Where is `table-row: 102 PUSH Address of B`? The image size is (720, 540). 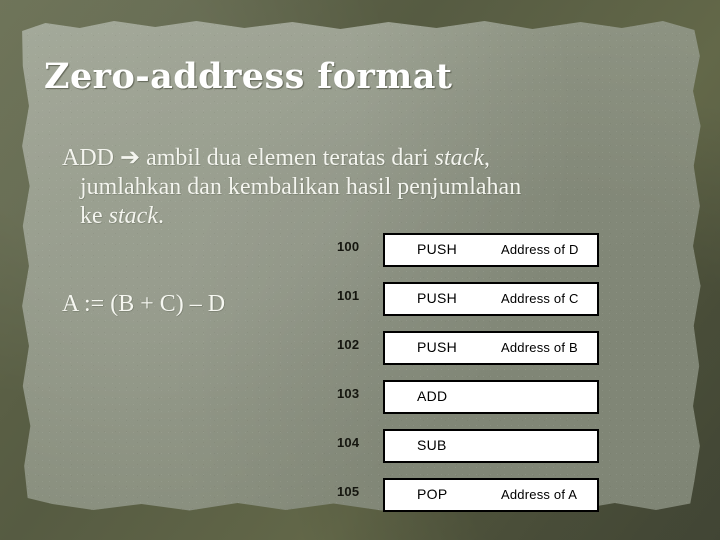 table-row: 102 PUSH Address of B is located at coordinates (468, 350).